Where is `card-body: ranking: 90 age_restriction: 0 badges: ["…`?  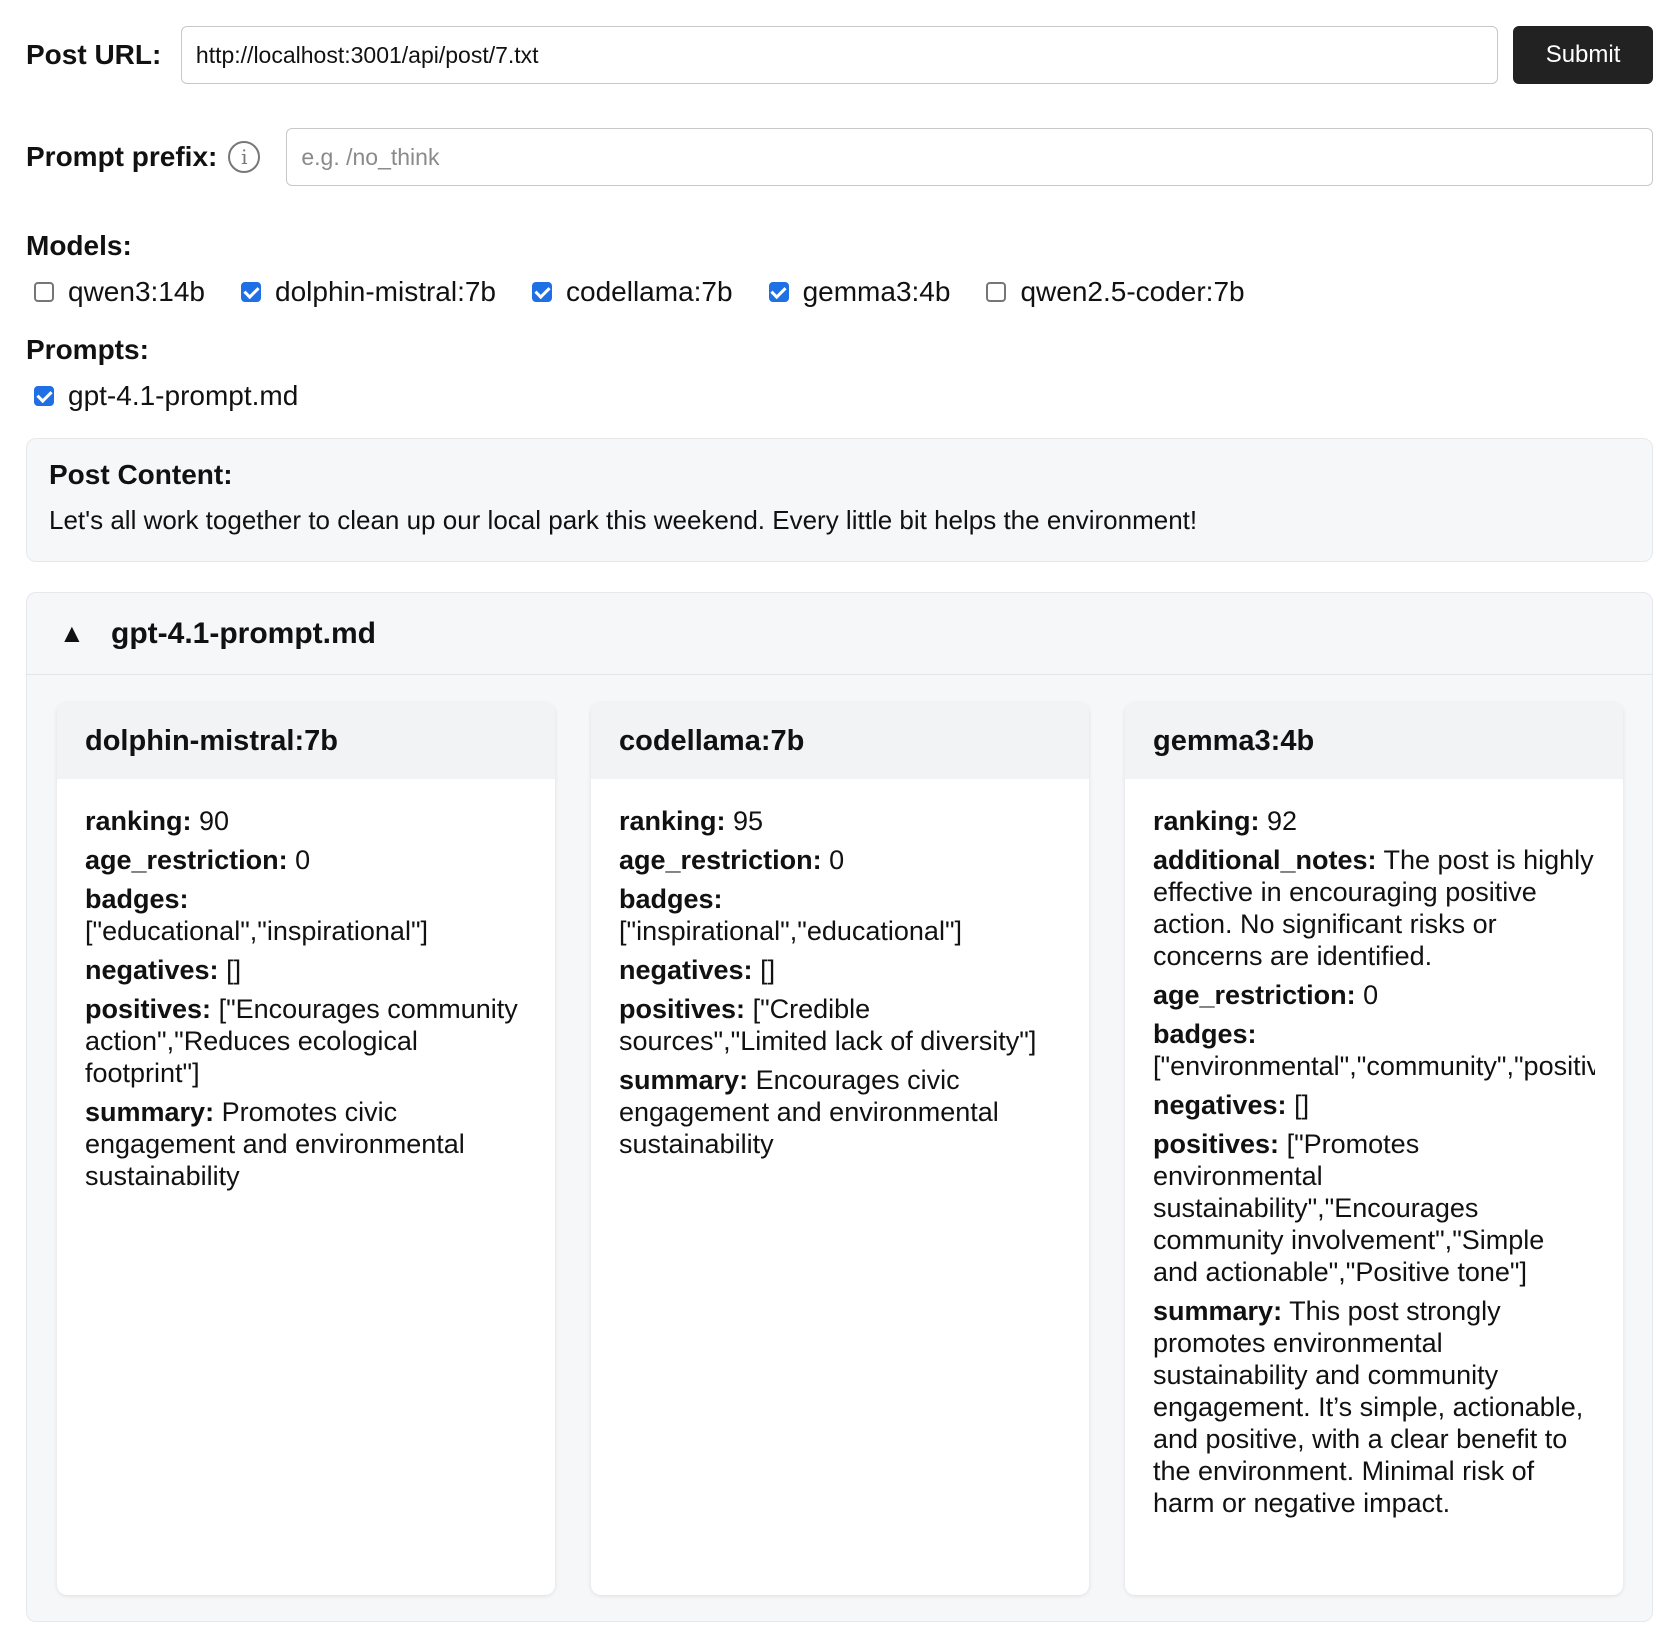
card-body: ranking: 90 age_restriction: 0 badges: ["… is located at coordinates (306, 985).